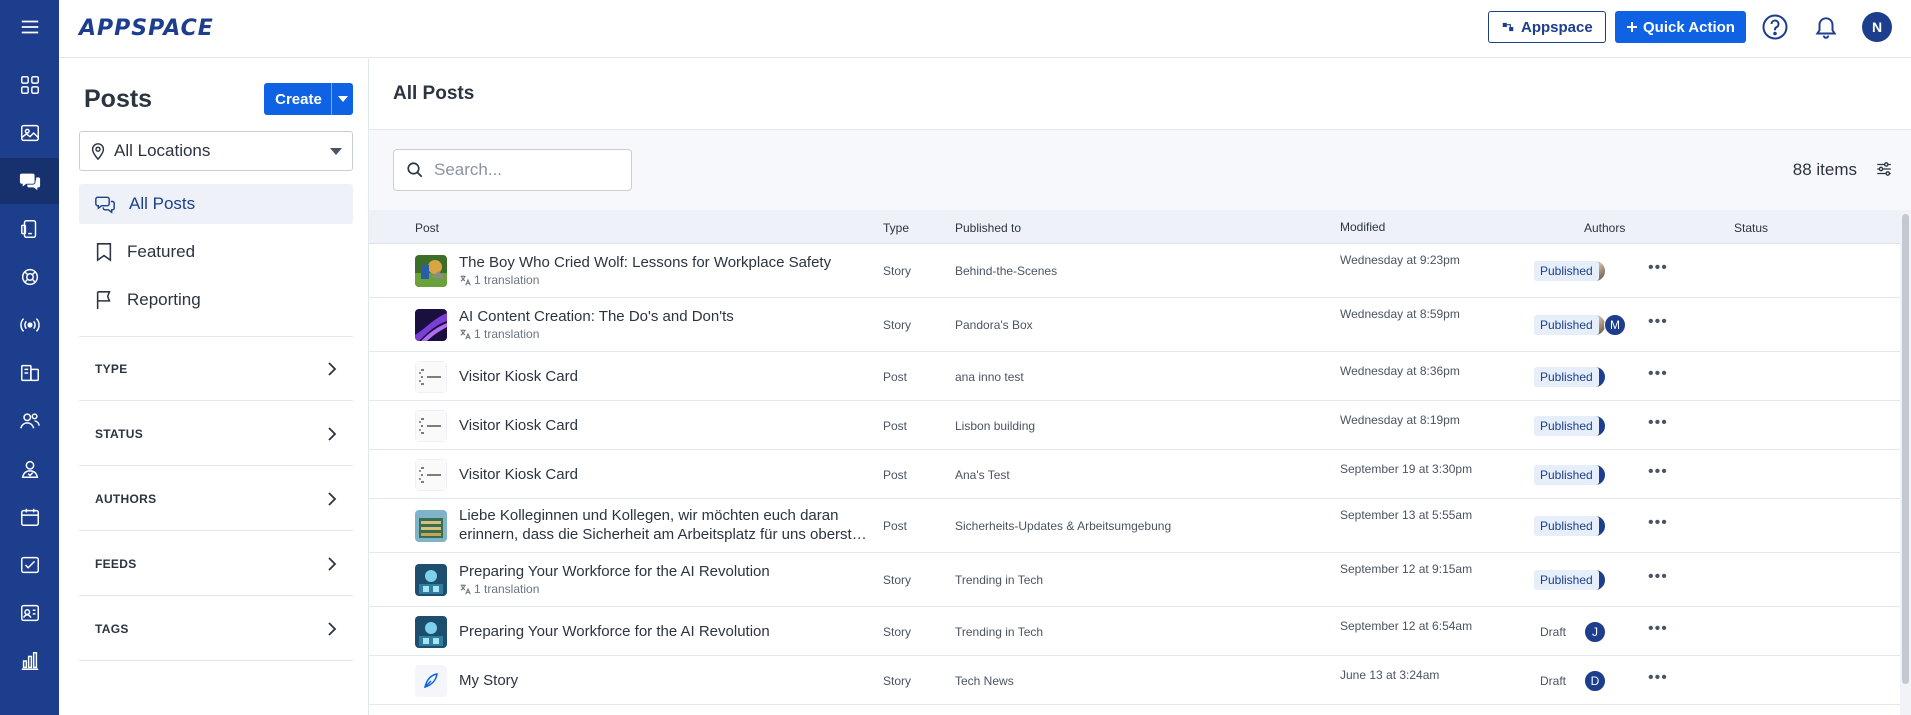 This screenshot has height=715, width=1911. I want to click on location-select-value: All Locations, so click(162, 150).